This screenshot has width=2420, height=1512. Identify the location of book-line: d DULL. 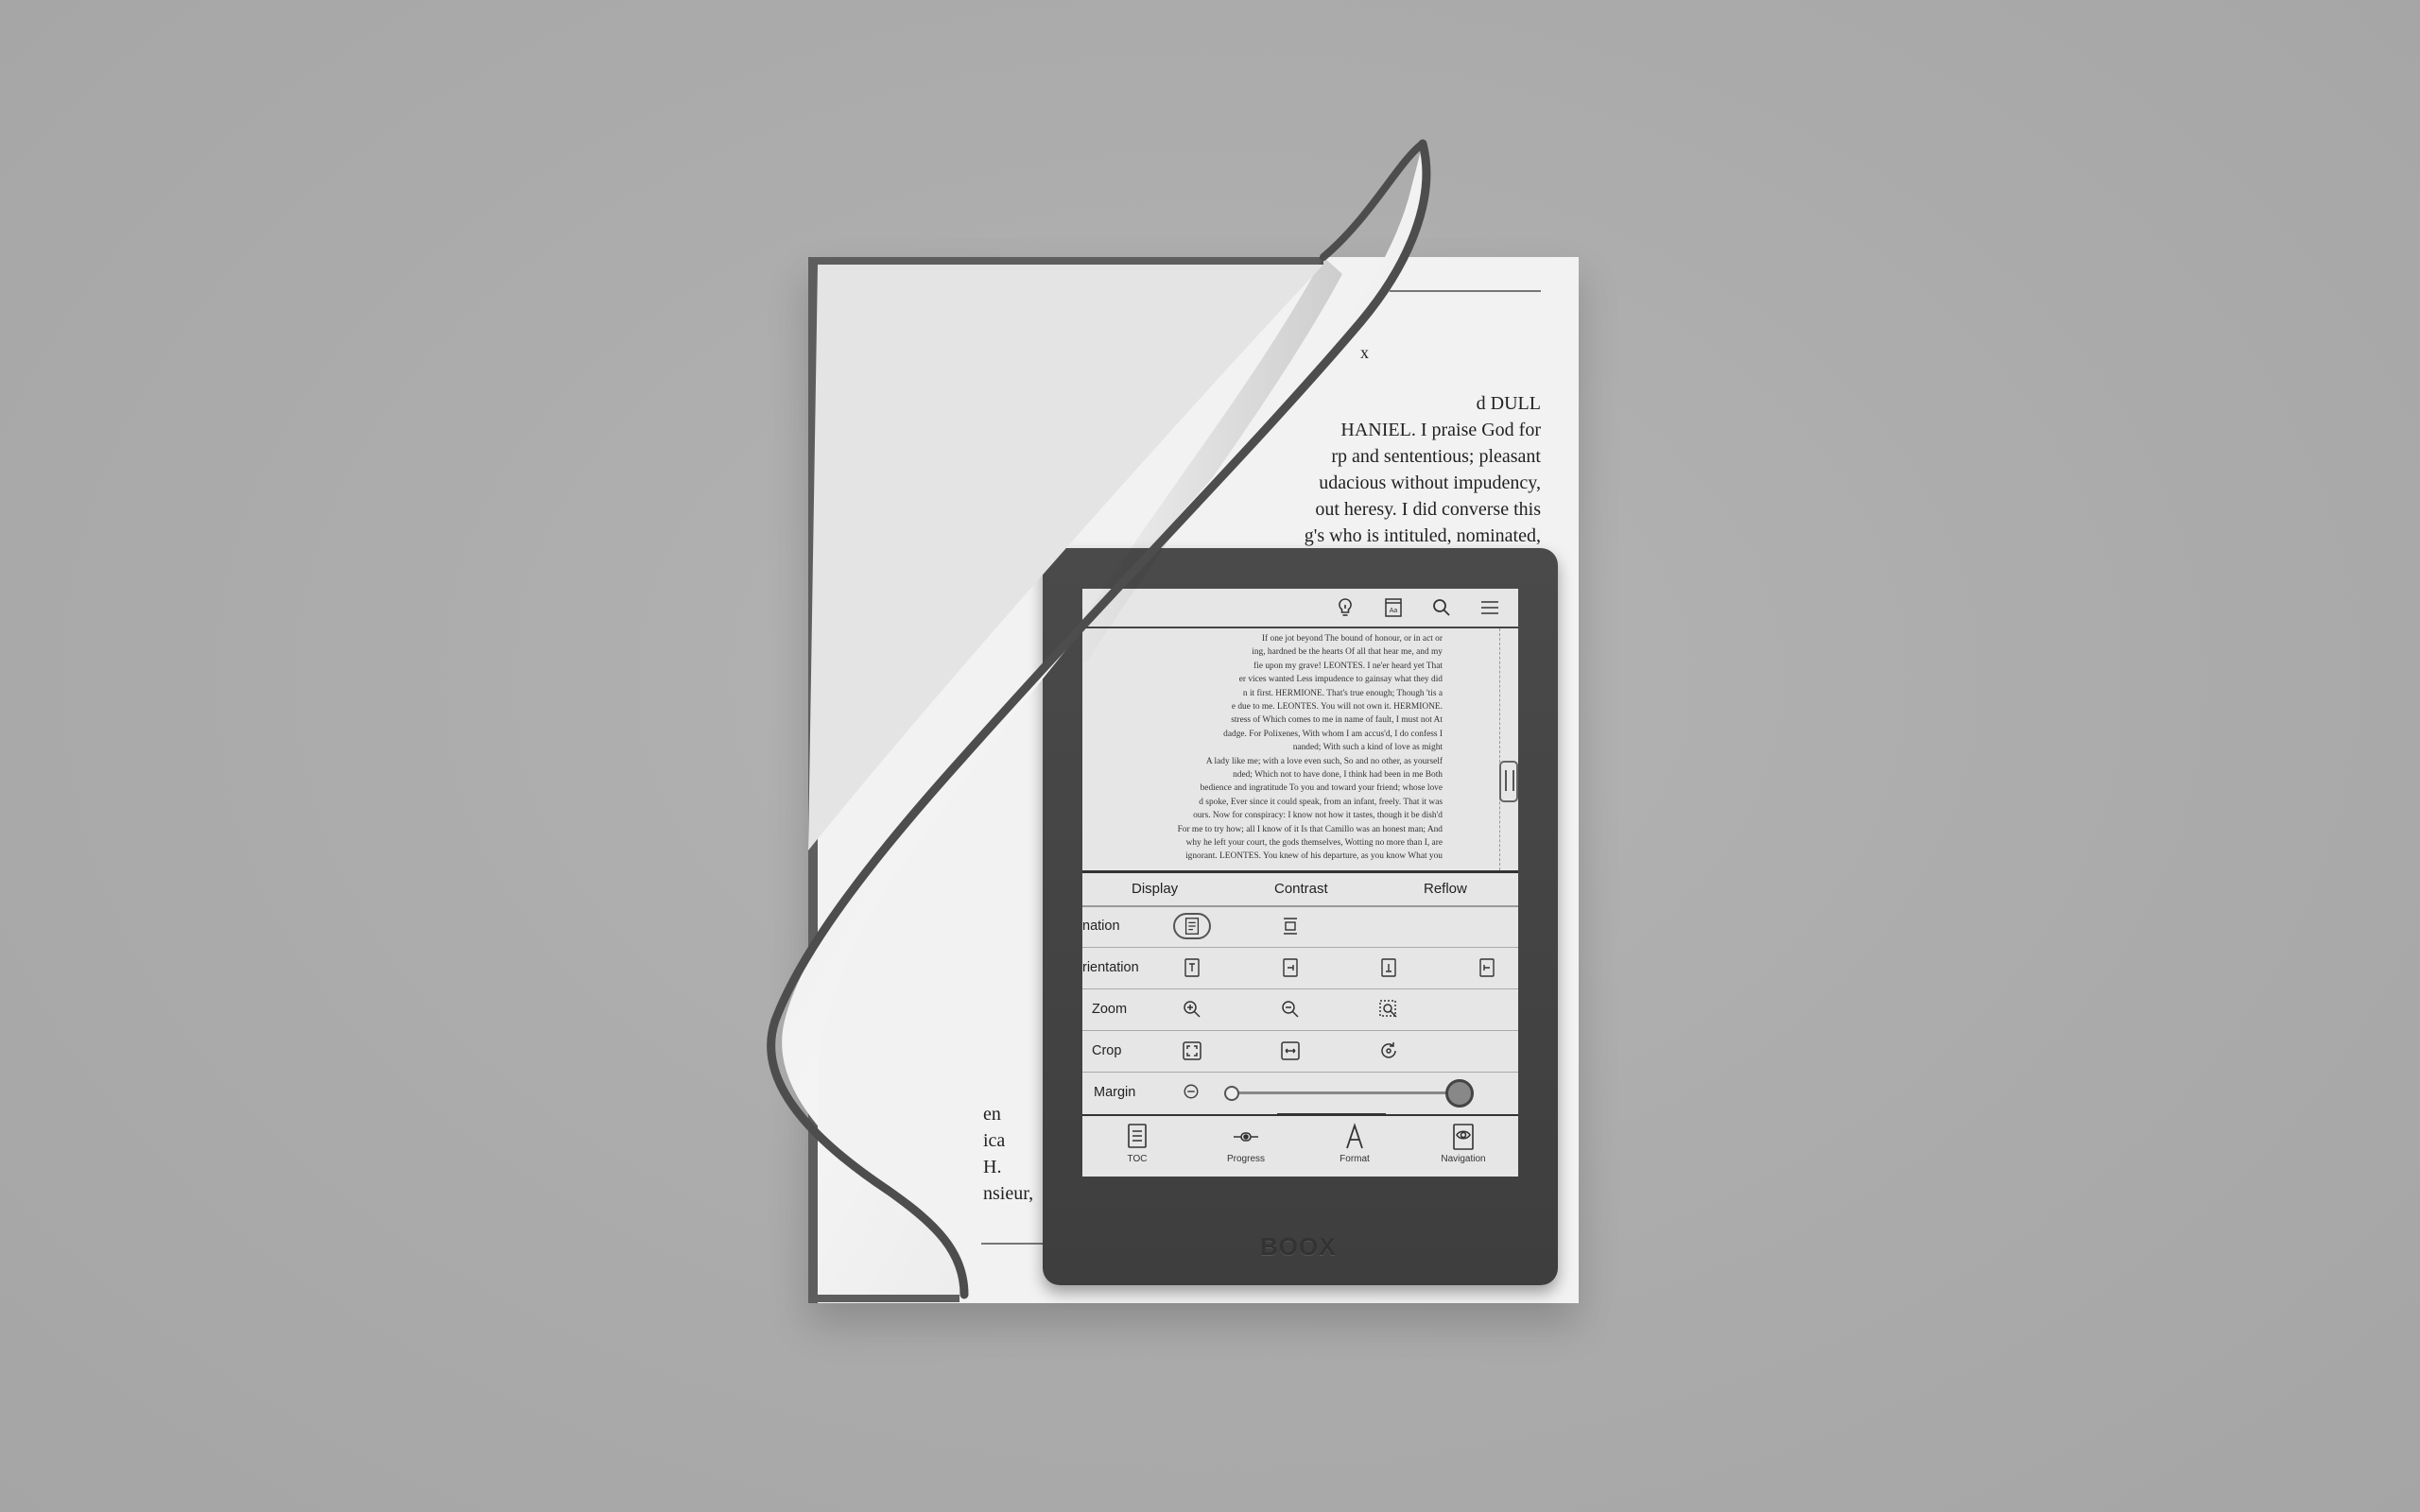
(1509, 403).